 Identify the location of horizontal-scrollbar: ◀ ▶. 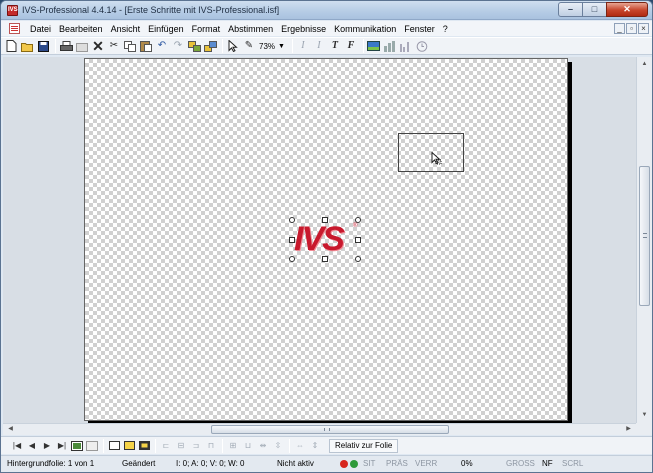
(319, 429).